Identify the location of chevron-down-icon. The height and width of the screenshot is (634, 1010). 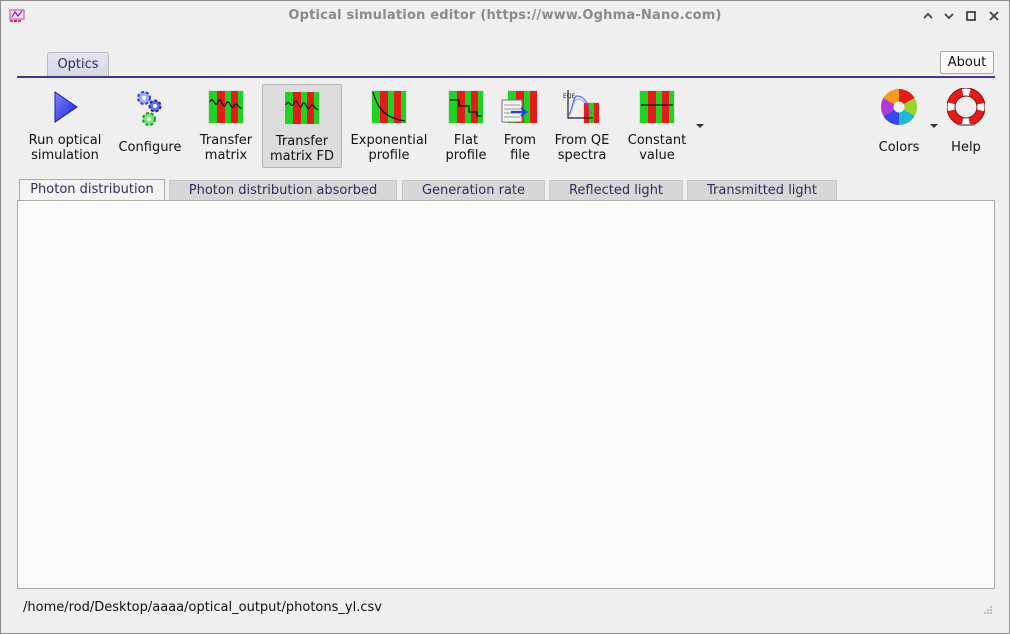
(949, 16).